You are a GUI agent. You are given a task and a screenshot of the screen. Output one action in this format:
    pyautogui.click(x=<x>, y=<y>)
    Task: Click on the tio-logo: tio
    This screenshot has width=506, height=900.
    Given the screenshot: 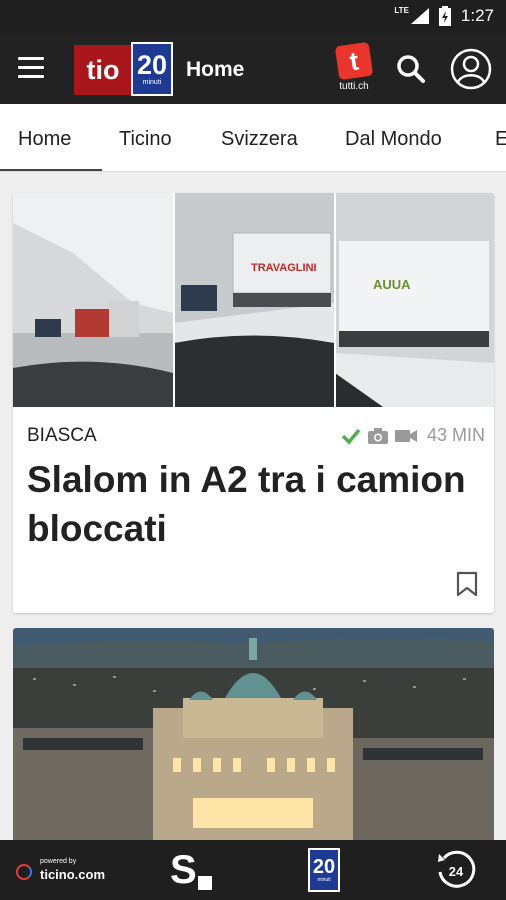 What is the action you would take?
    pyautogui.click(x=103, y=70)
    